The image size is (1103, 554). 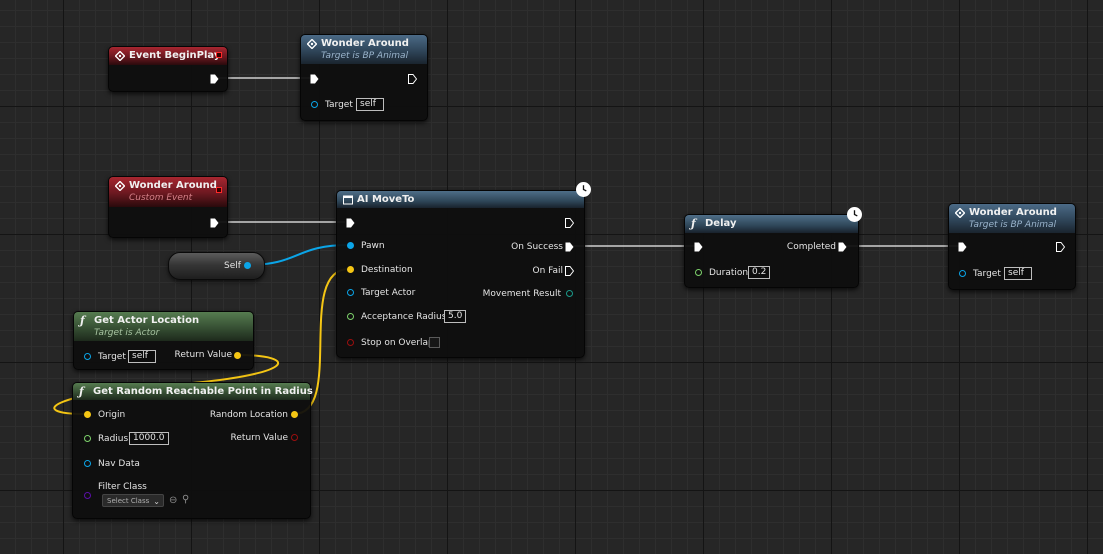 What do you see at coordinates (149, 438) in the screenshot?
I see `radius-field: 1000.0` at bounding box center [149, 438].